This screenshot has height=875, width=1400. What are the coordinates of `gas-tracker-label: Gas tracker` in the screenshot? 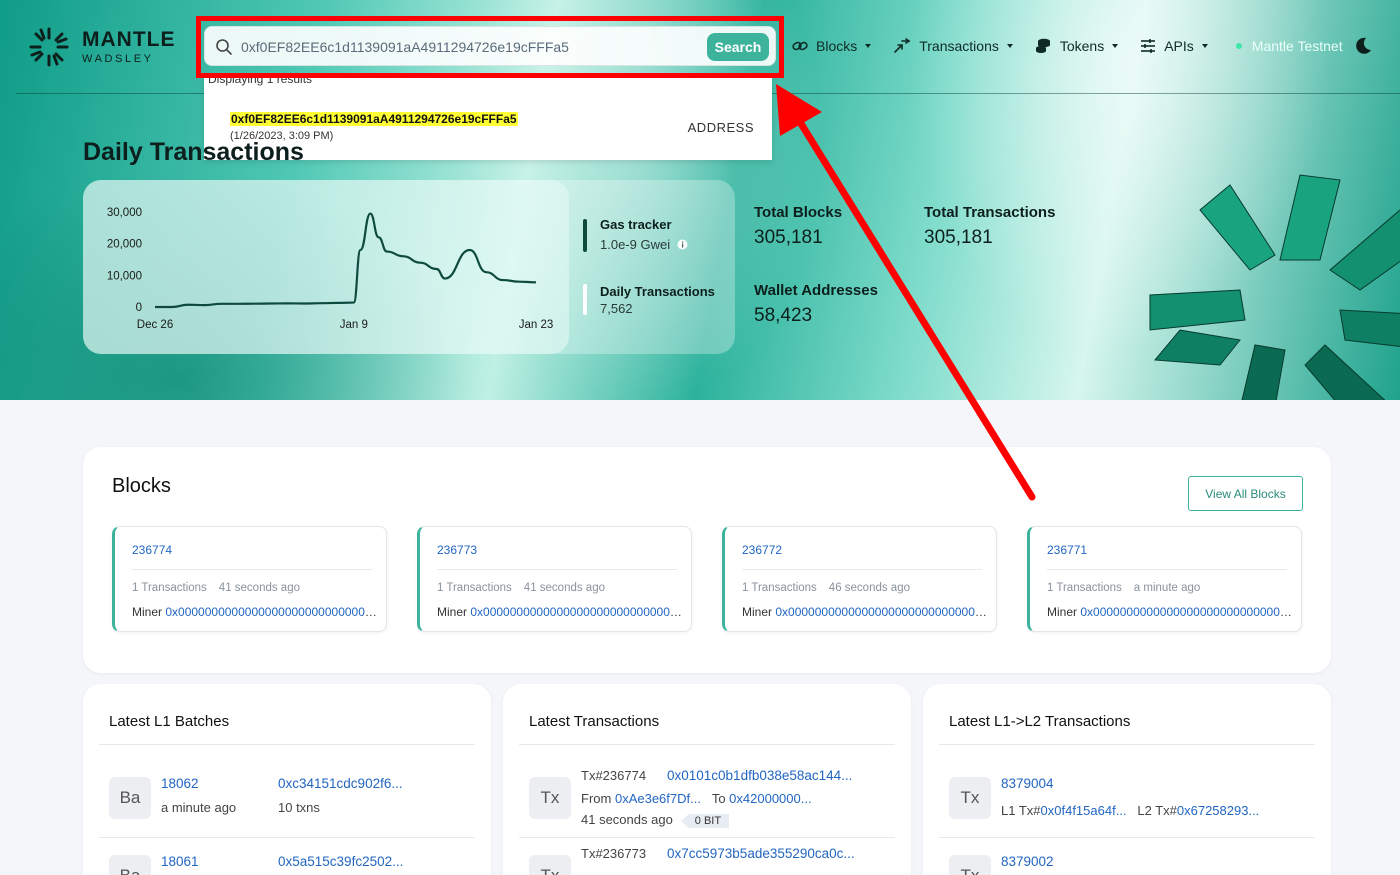 It's located at (636, 224).